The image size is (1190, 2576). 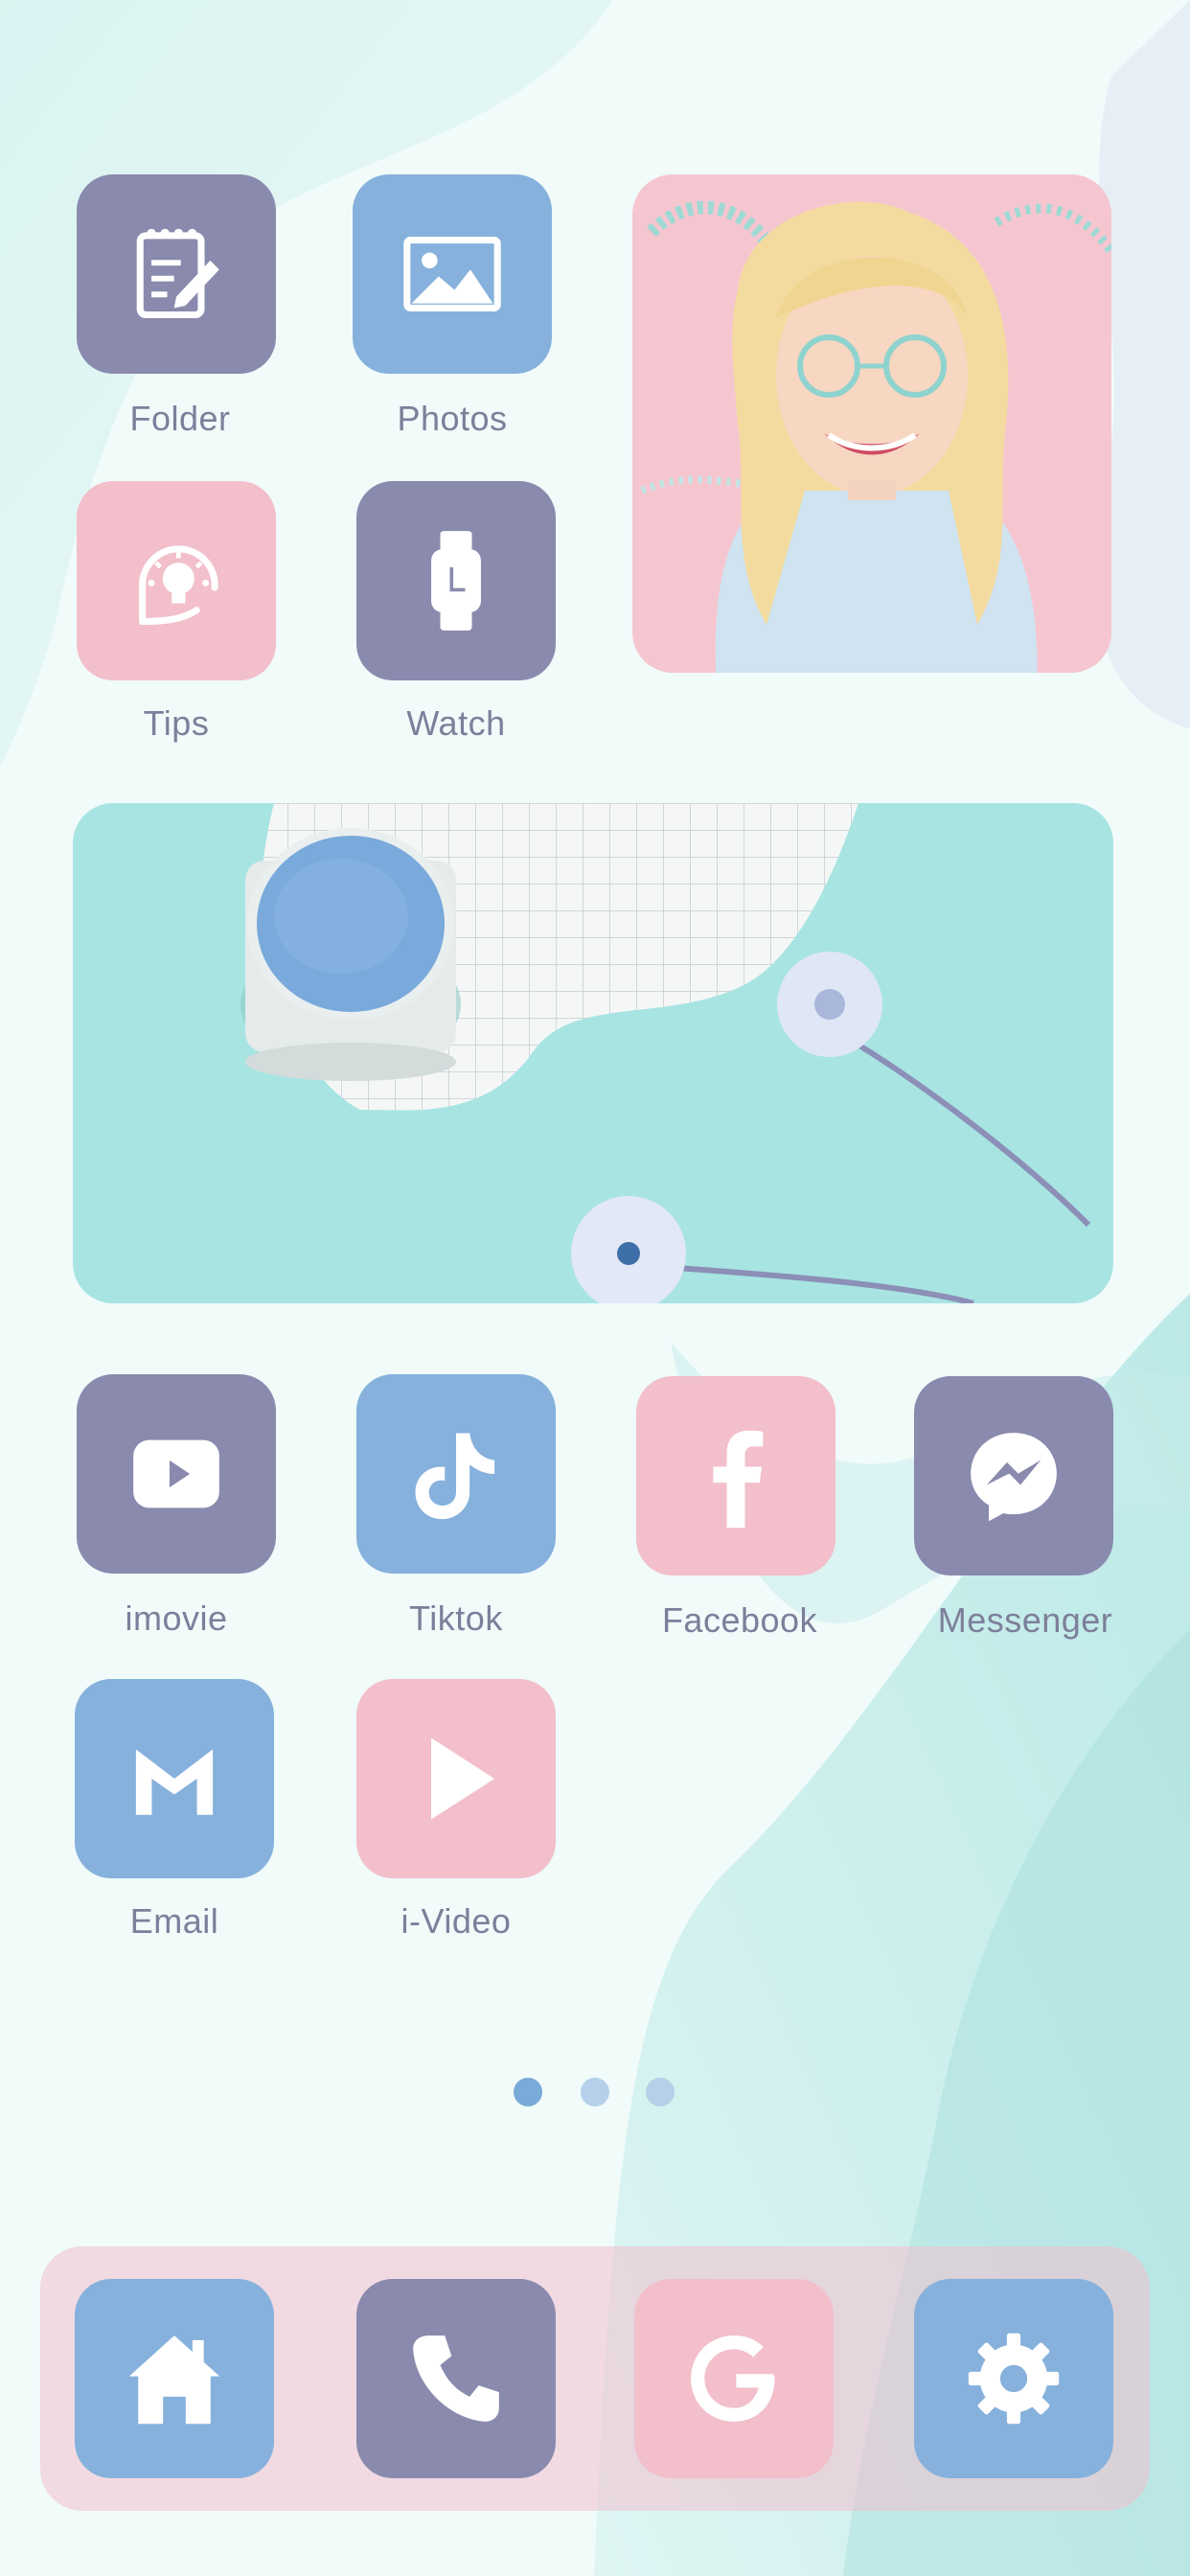 I want to click on dock-home-app, so click(x=175, y=2378).